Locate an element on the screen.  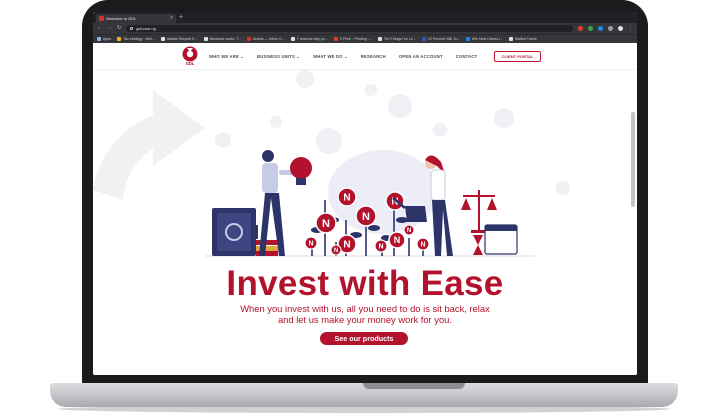
laptop-notch is located at coordinates (414, 386).